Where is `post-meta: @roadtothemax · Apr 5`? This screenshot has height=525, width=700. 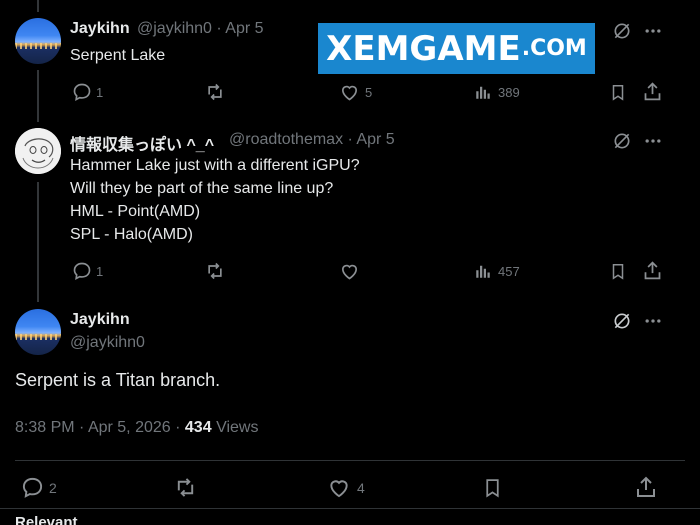 post-meta: @roadtothemax · Apr 5 is located at coordinates (312, 140).